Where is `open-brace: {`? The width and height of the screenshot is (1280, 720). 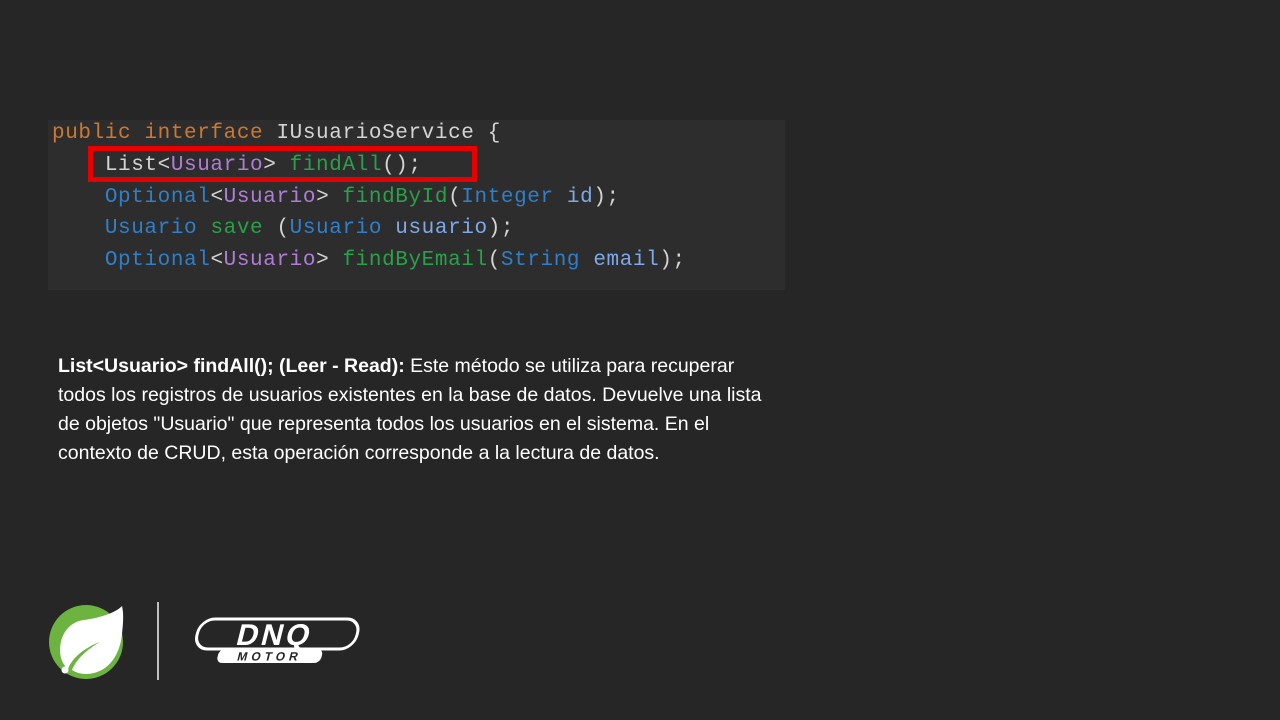
open-brace: { is located at coordinates (494, 133).